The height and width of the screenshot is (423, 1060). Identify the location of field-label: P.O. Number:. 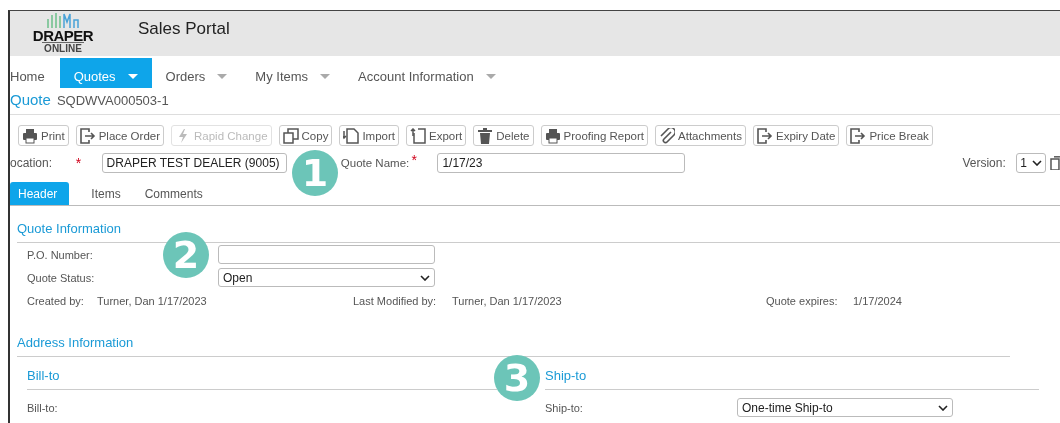
(60, 254).